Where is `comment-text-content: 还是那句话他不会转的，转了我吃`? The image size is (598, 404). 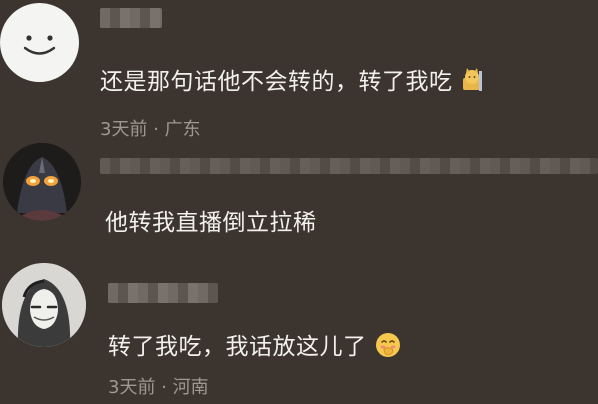 comment-text-content: 还是那句话他不会转的，转了我吃 is located at coordinates (276, 82).